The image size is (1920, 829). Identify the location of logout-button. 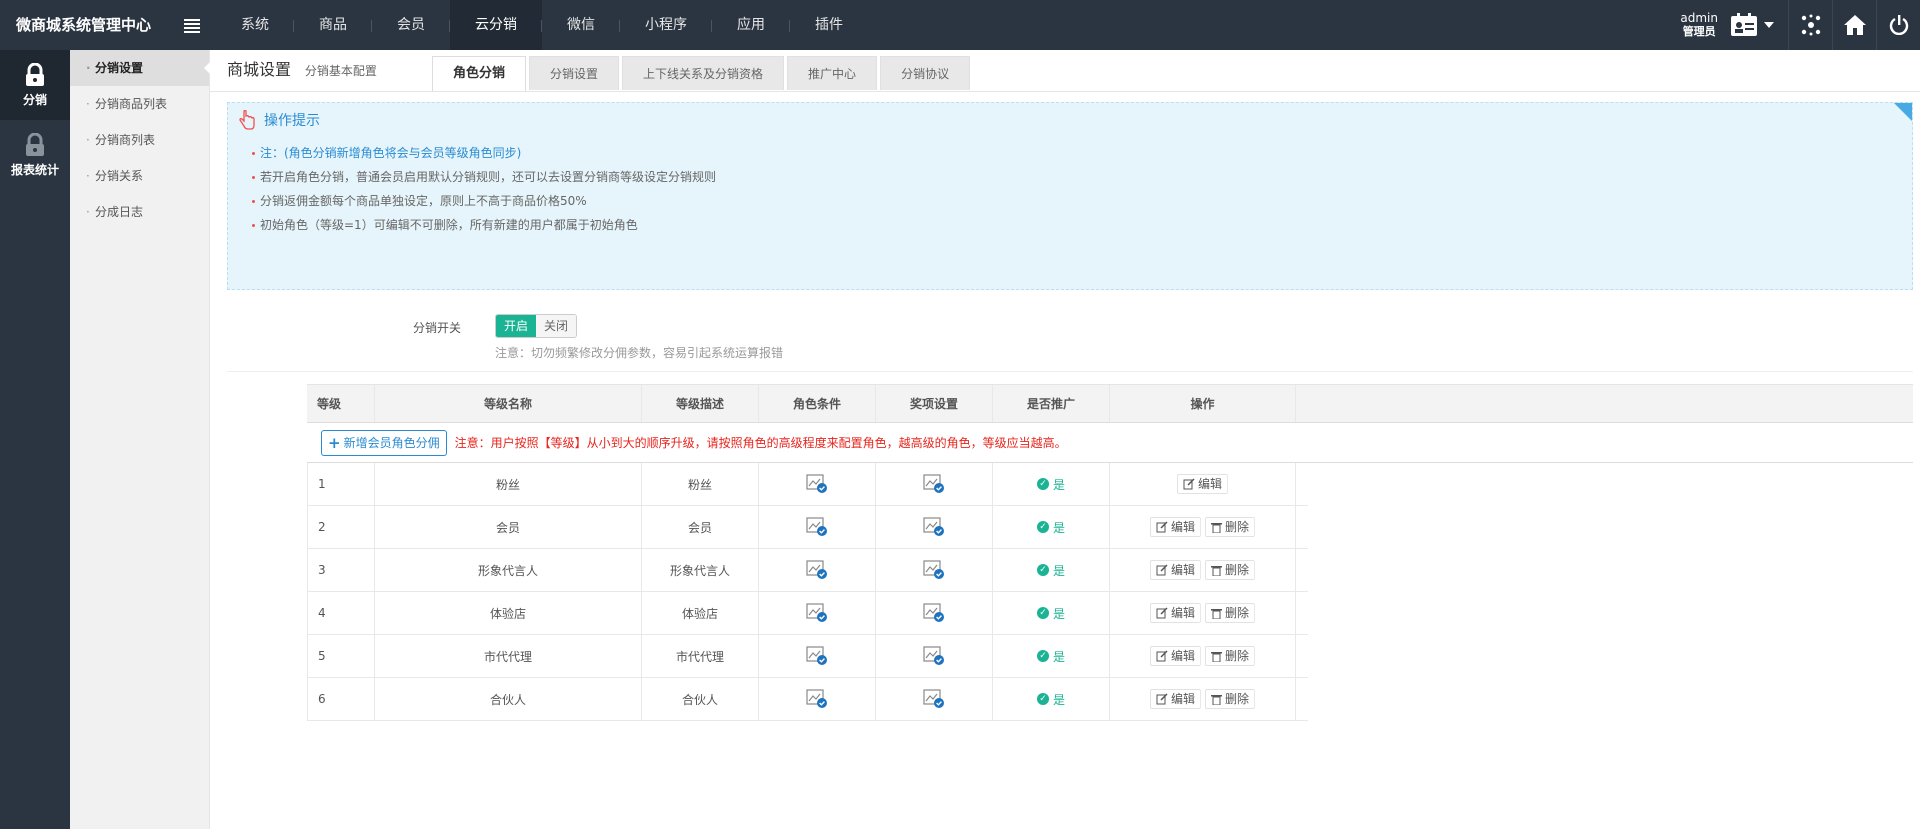
(1898, 25).